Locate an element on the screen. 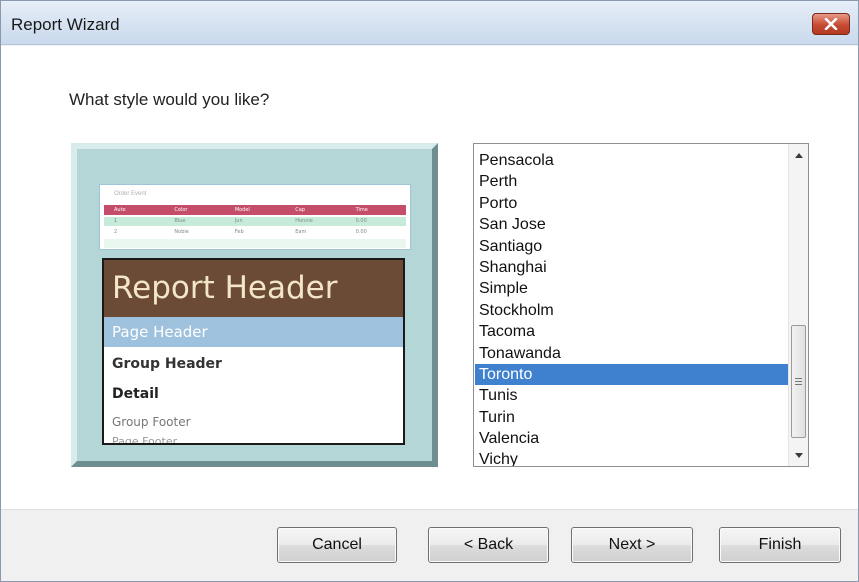 This screenshot has width=859, height=582. list-item: Tunis is located at coordinates (631, 395).